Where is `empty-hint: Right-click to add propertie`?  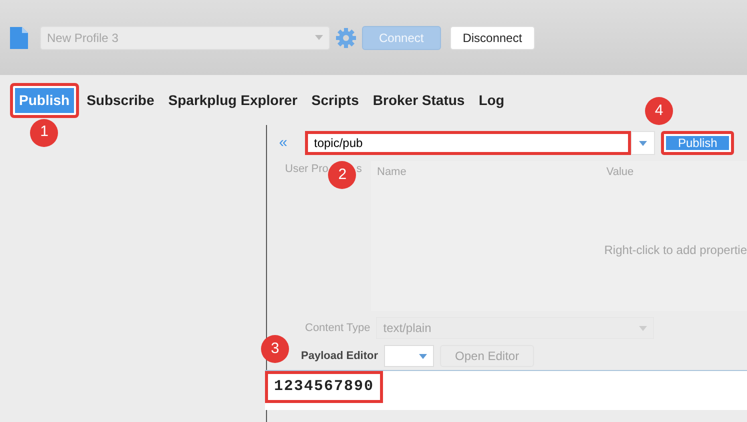 empty-hint: Right-click to add propertie is located at coordinates (675, 250).